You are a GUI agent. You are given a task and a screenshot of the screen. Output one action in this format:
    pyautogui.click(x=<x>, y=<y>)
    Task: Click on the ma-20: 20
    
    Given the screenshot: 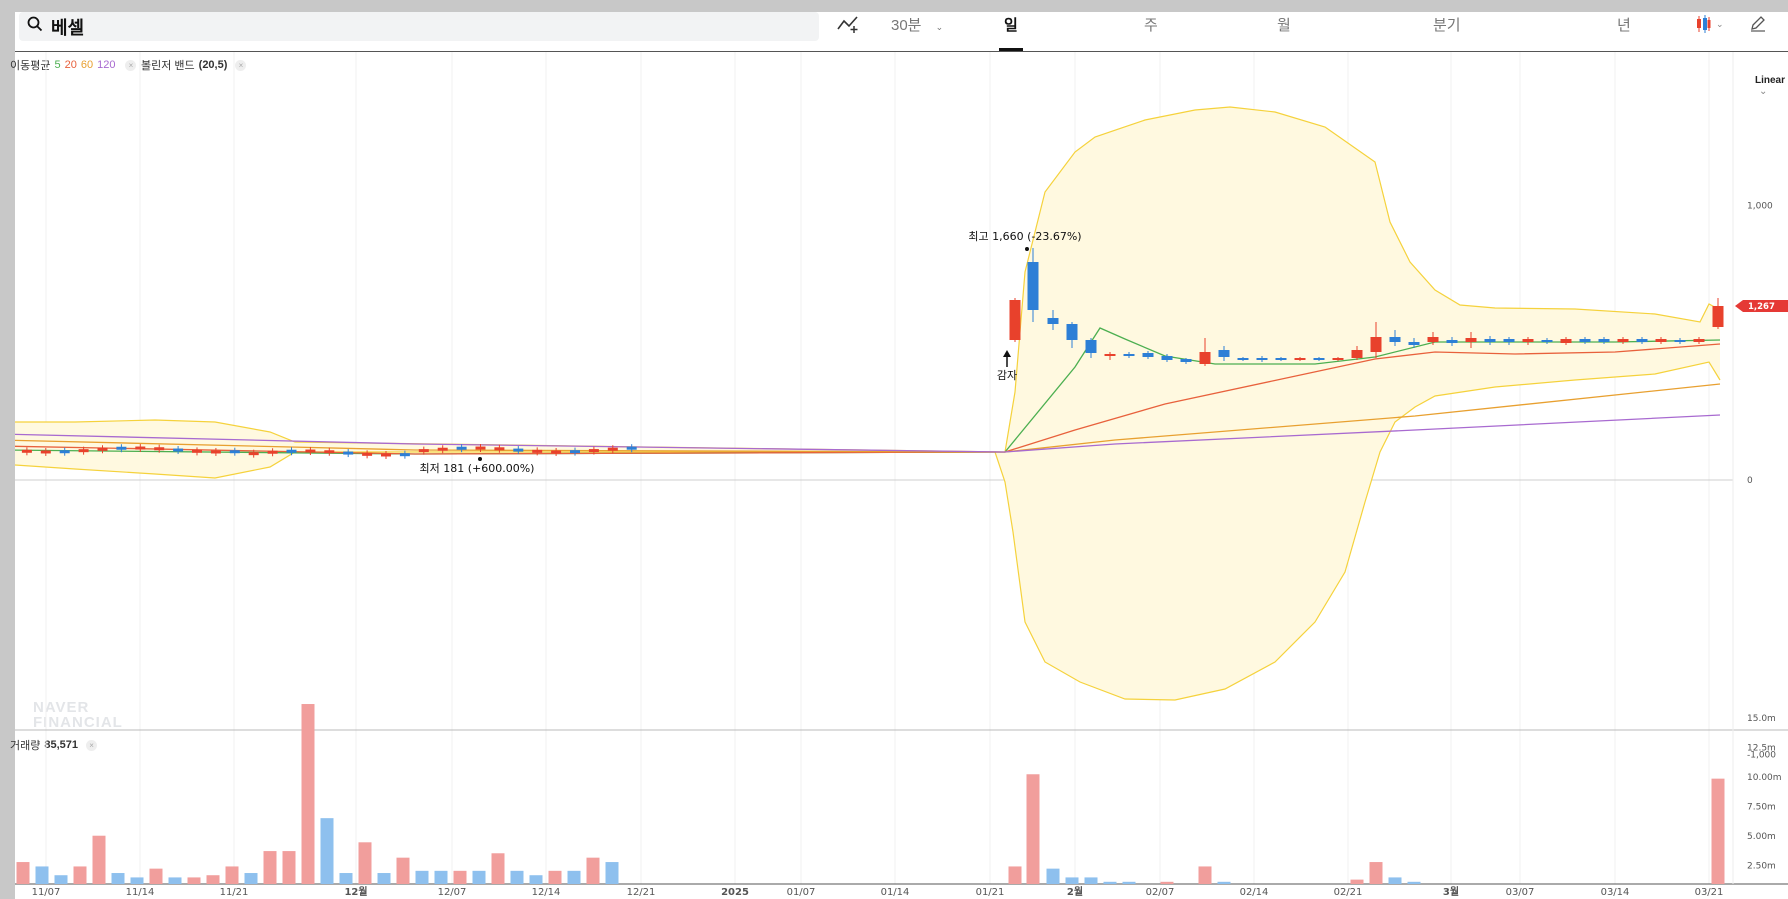 What is the action you would take?
    pyautogui.click(x=70, y=65)
    